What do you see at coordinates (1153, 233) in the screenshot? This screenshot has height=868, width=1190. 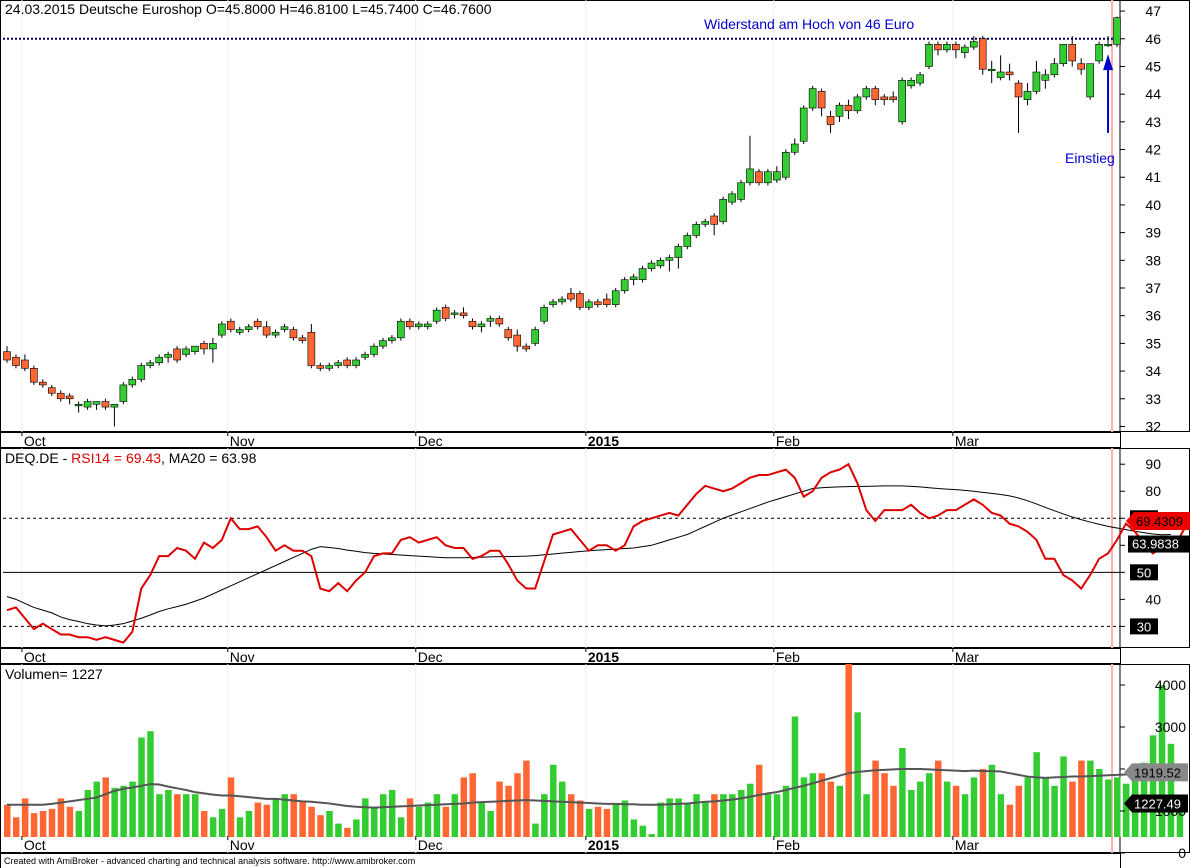 I see `price-ytick-label: 39` at bounding box center [1153, 233].